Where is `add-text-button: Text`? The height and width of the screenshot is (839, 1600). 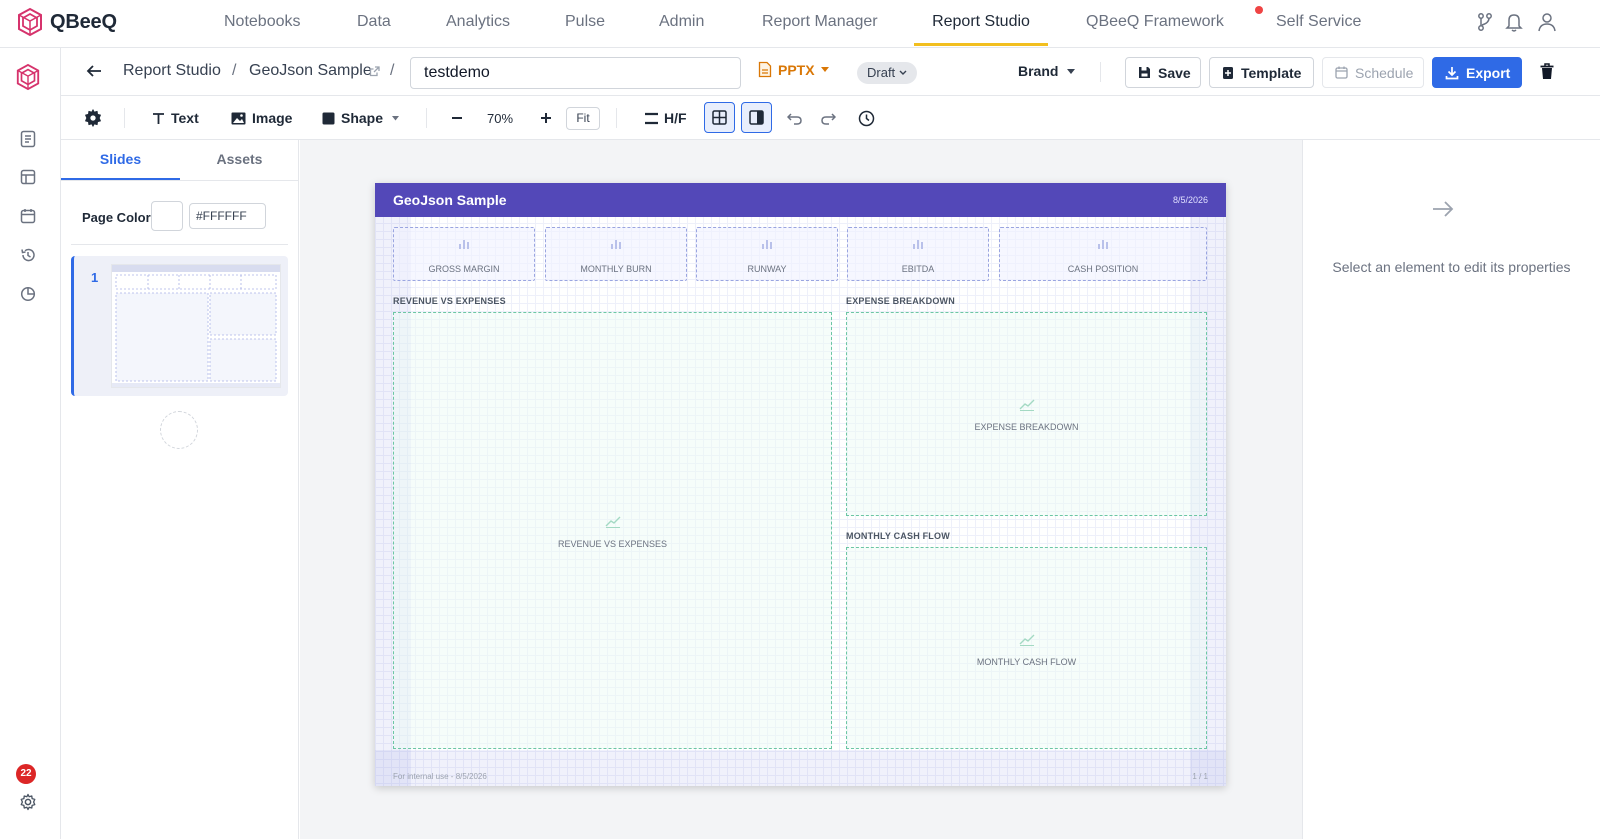
add-text-button: Text is located at coordinates (175, 118).